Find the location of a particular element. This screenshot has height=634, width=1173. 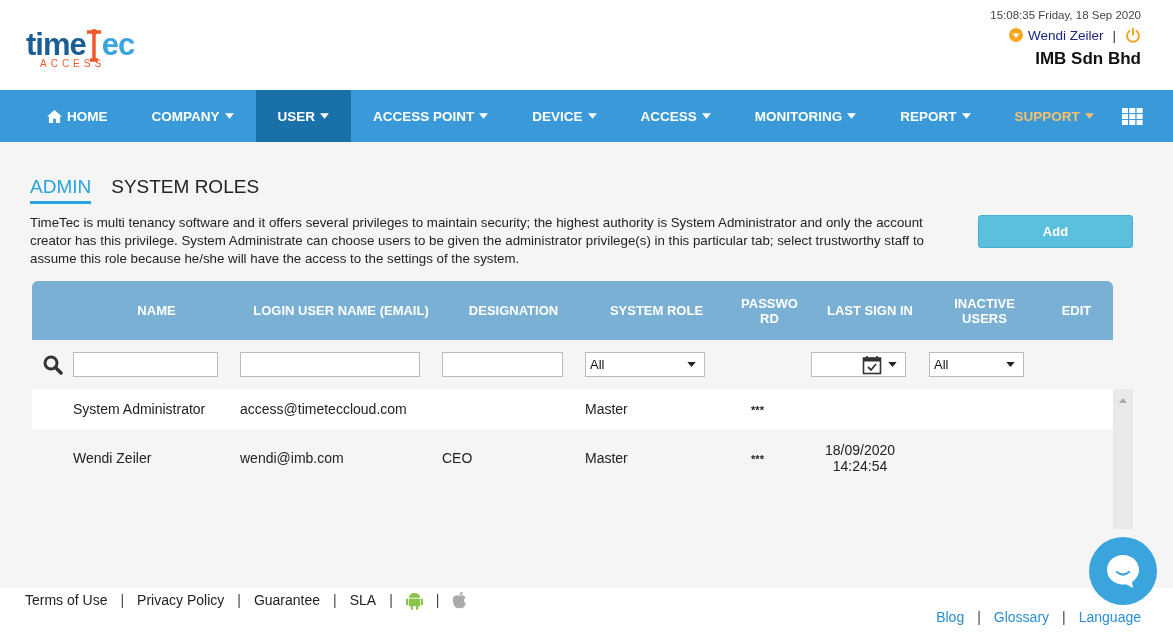

table-row: System Administrator access@timeteccloud.com Master *** is located at coordinates (572, 409).